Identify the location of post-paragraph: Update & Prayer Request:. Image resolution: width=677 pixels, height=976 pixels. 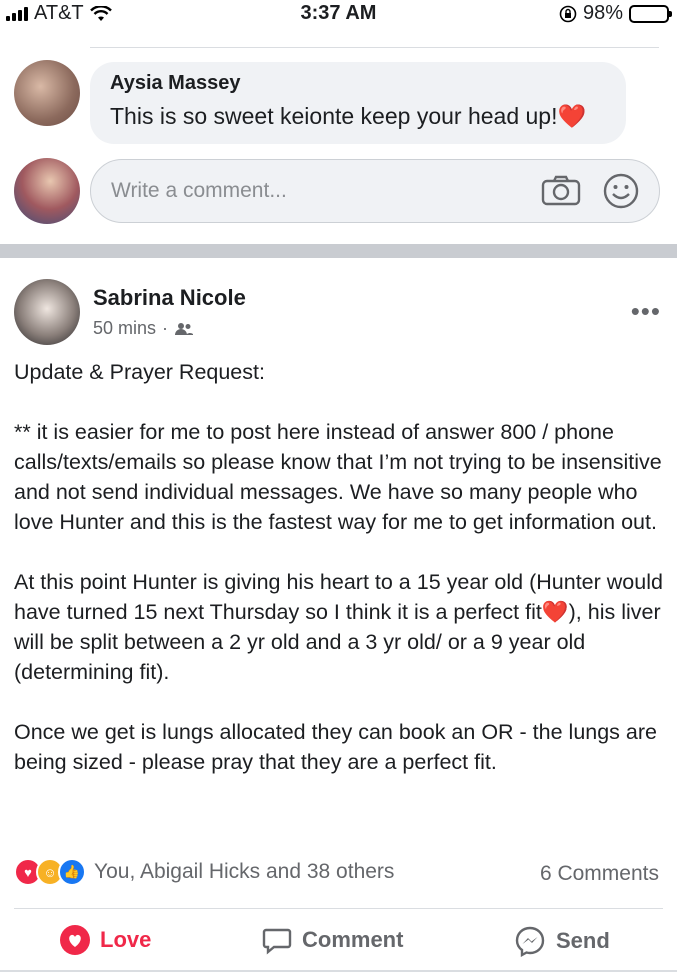
(139, 372).